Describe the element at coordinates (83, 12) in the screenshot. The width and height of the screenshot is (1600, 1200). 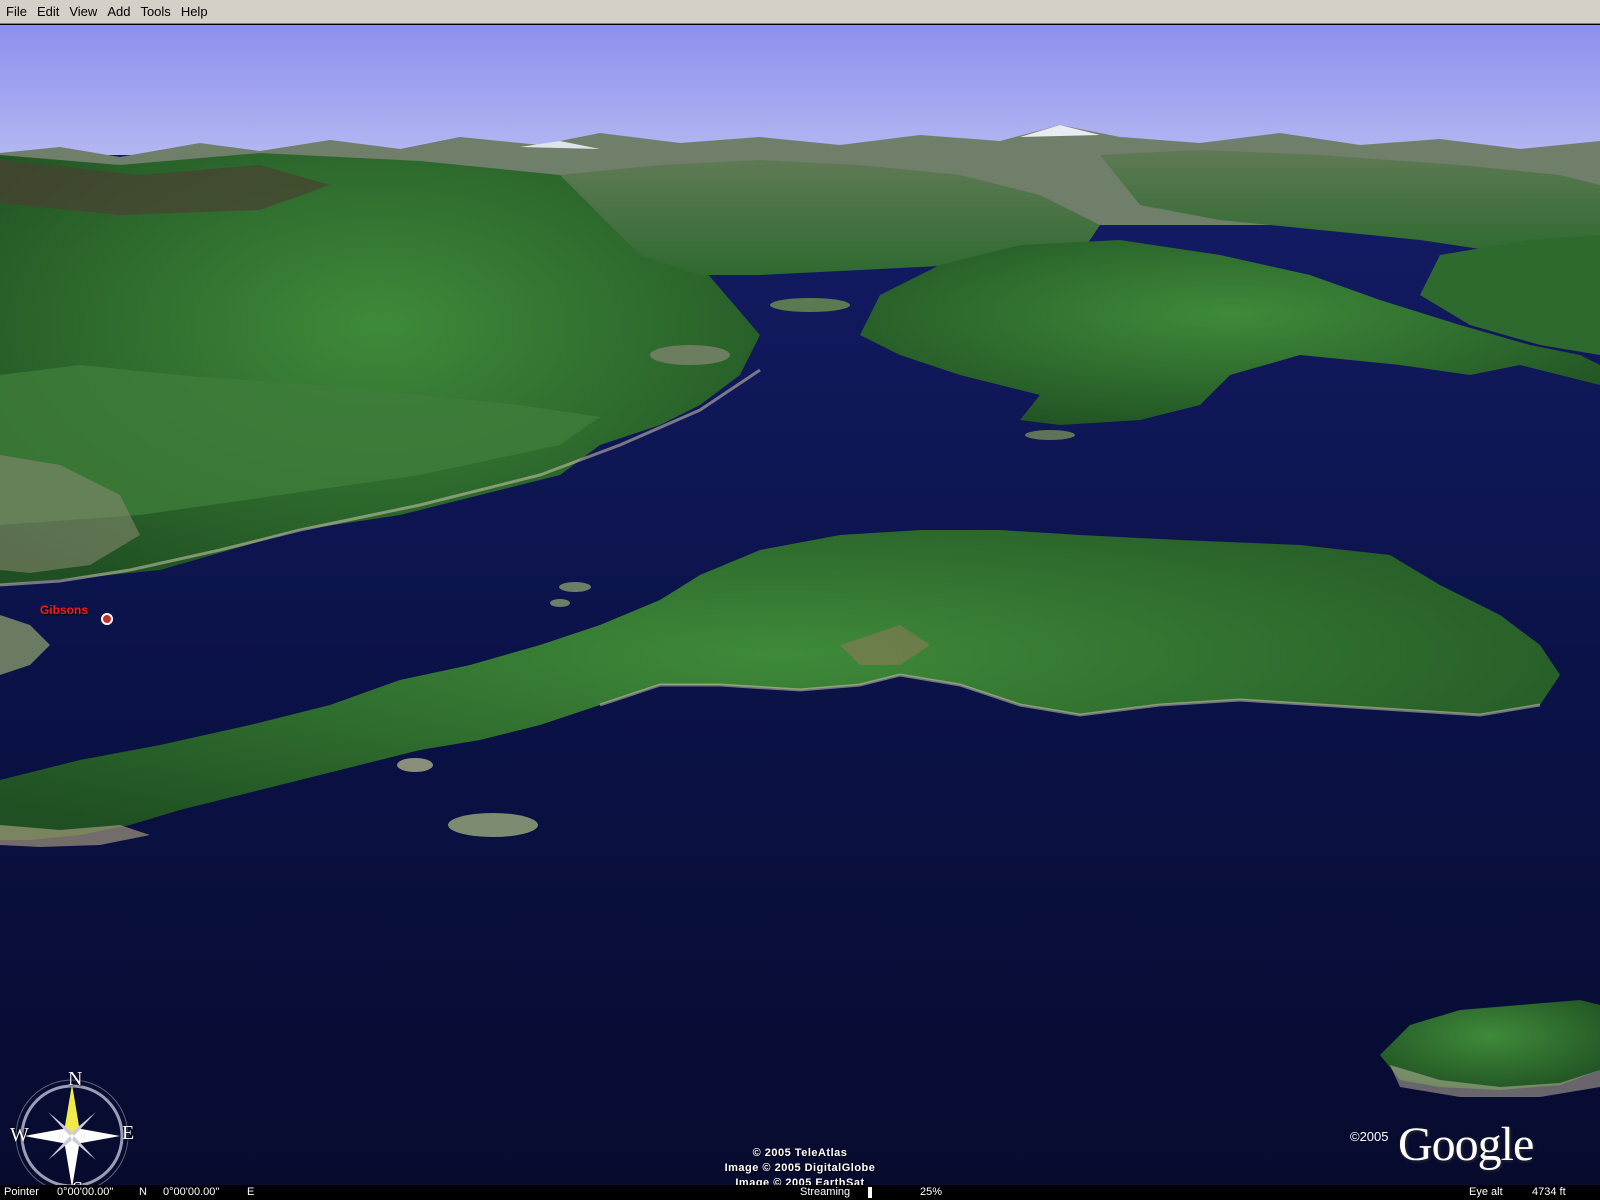
I see `menu-view: View` at that location.